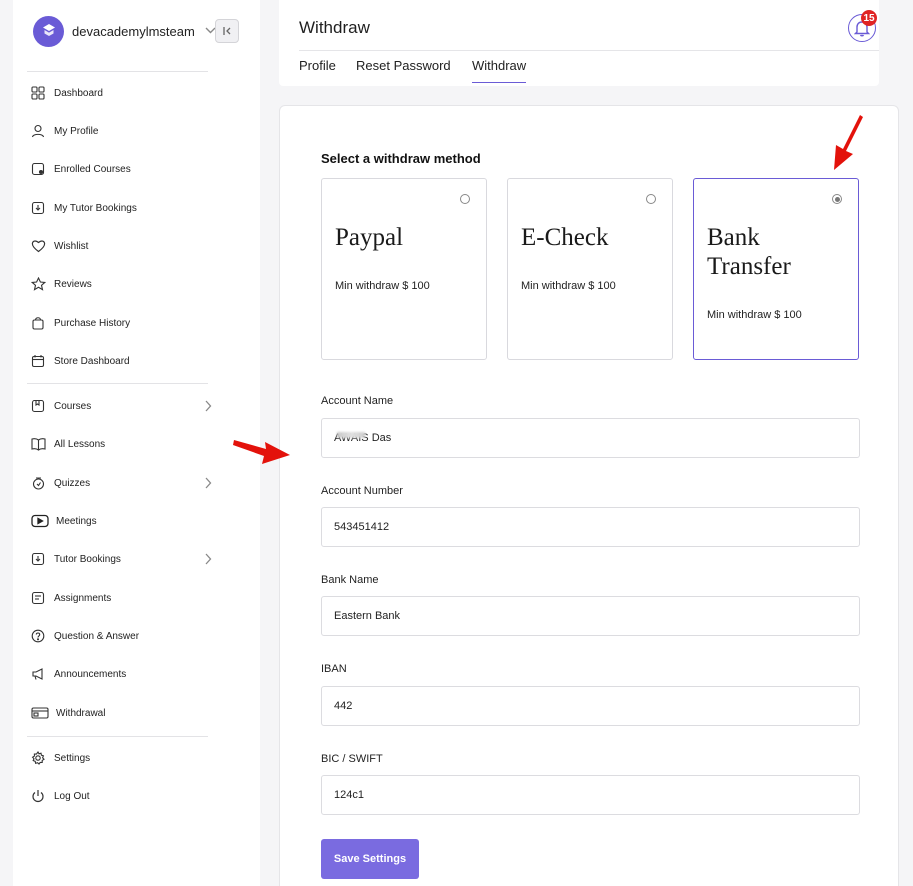 The image size is (913, 886). Describe the element at coordinates (38, 284) in the screenshot. I see `star-icon` at that location.